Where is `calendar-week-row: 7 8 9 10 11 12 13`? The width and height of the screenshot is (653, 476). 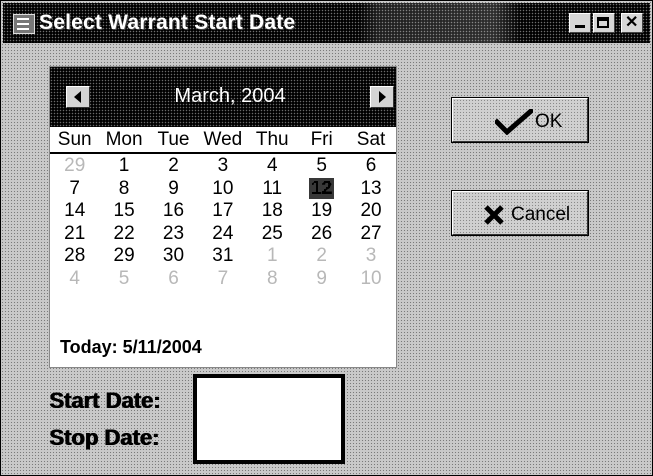
calendar-week-row: 7 8 9 10 11 12 13 is located at coordinates (223, 189).